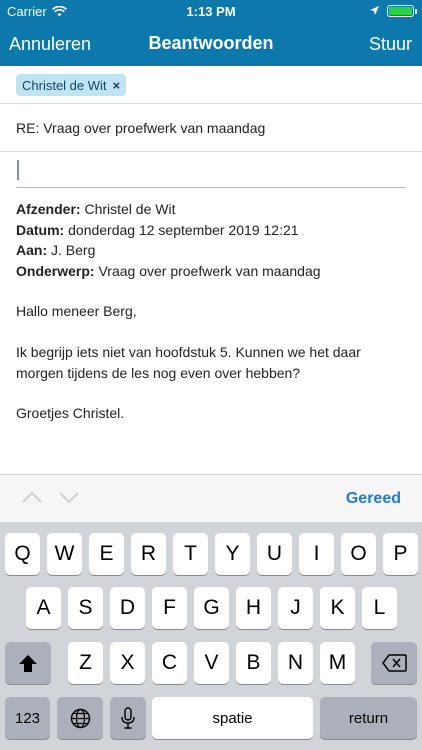 The width and height of the screenshot is (422, 750). What do you see at coordinates (253, 608) in the screenshot?
I see `key-h: H` at bounding box center [253, 608].